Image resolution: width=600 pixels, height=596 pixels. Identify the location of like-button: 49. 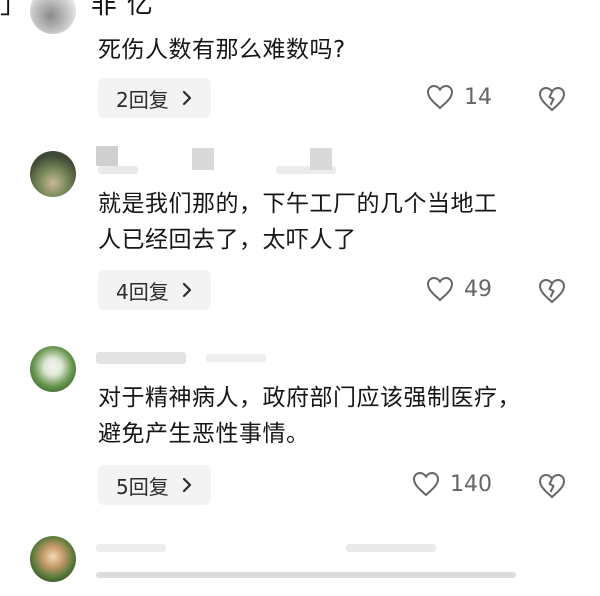
(459, 289).